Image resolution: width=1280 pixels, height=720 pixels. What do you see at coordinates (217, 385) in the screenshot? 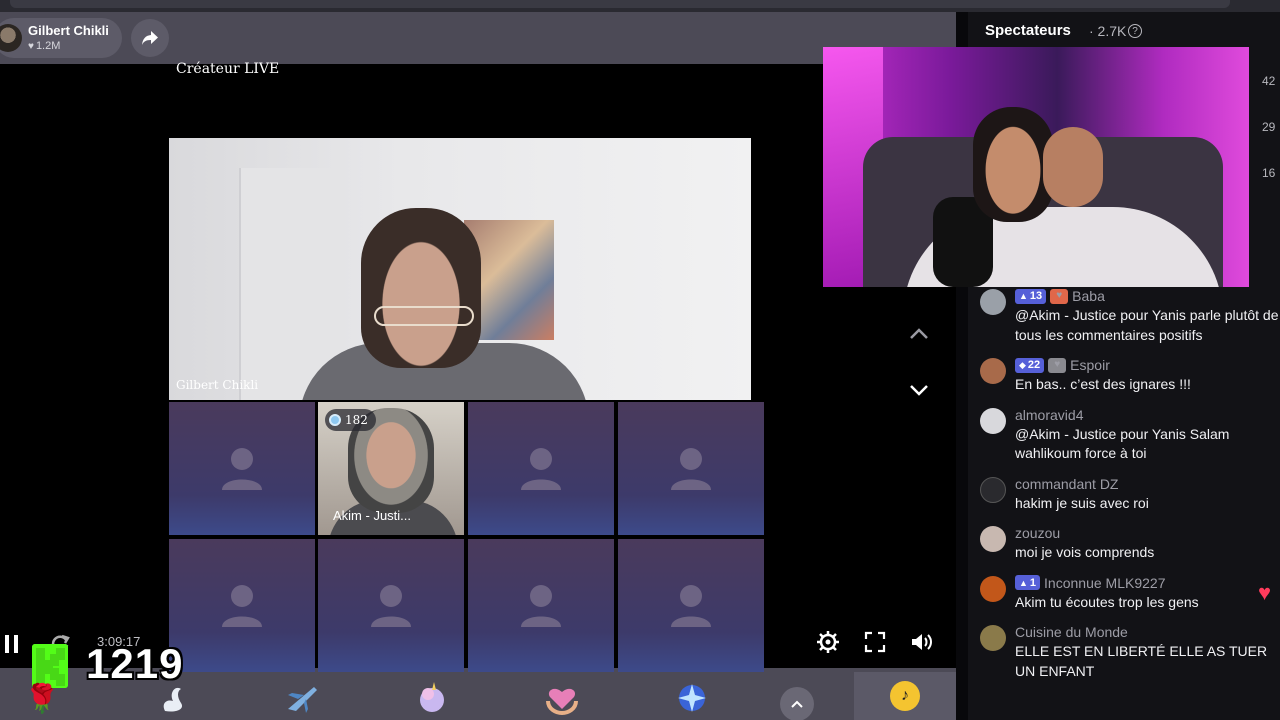
I see `host-video-name: Gilbert Chikli` at bounding box center [217, 385].